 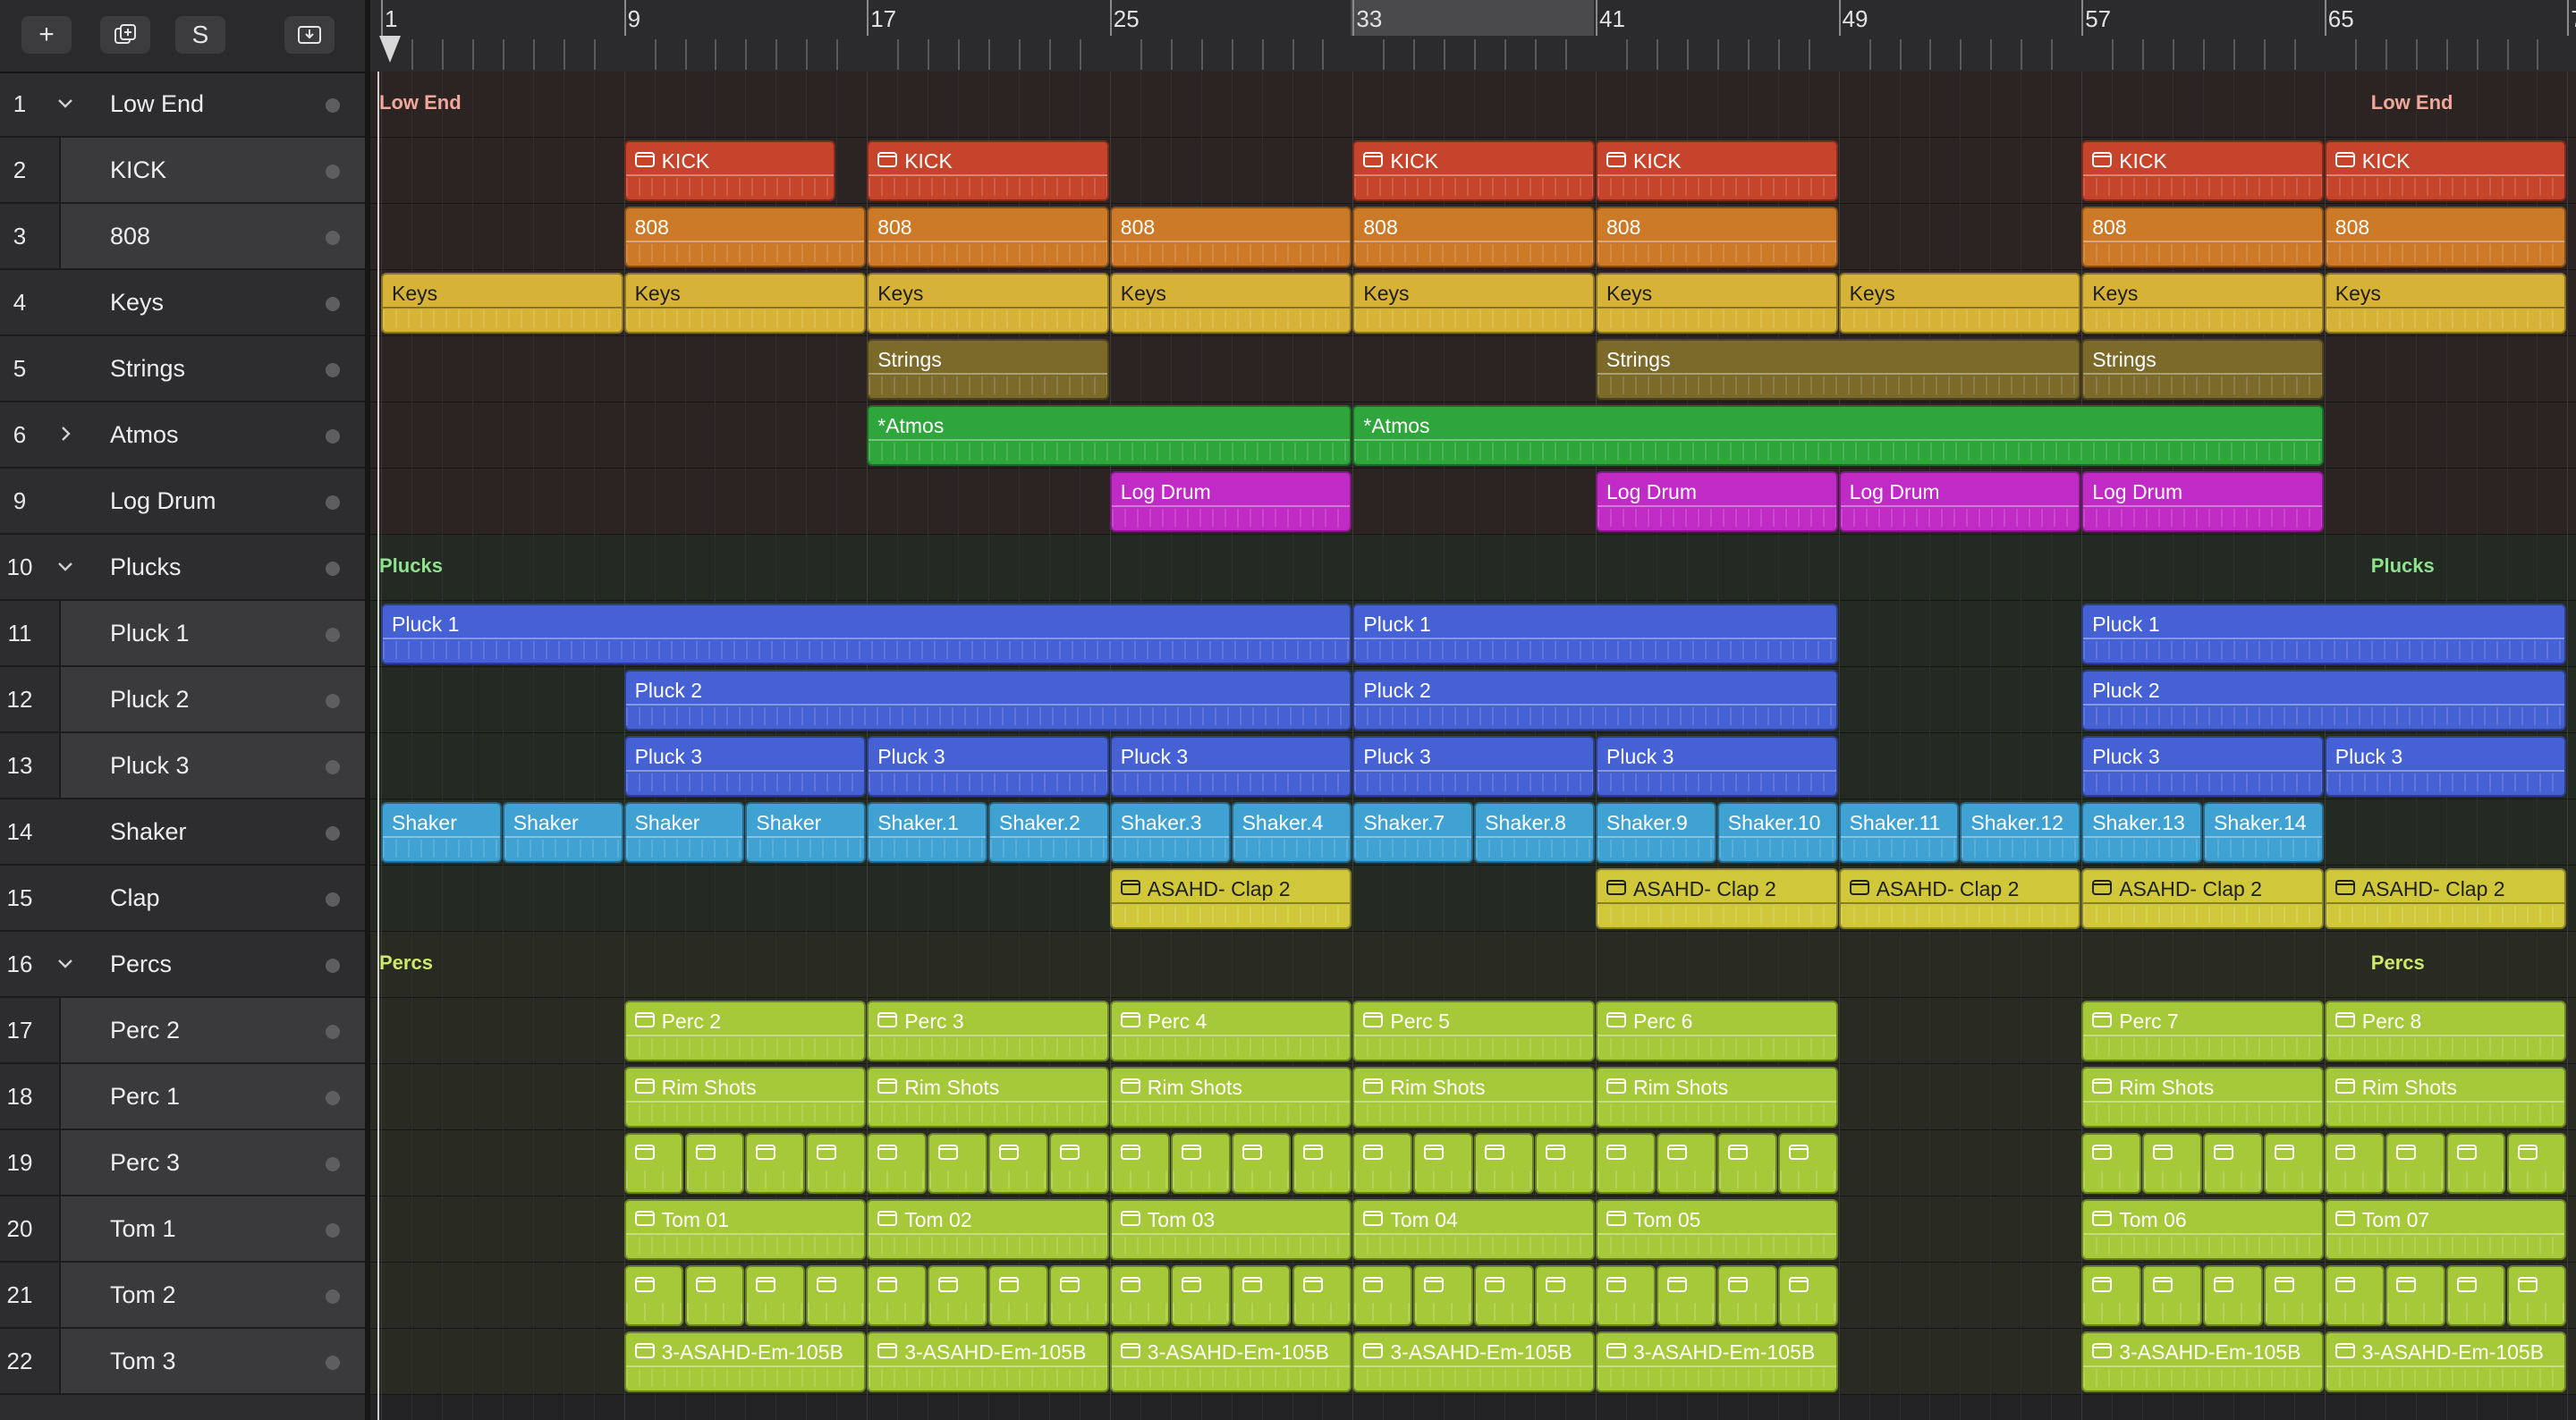 What do you see at coordinates (182, 634) in the screenshot?
I see `track-row: 11 Pluck 1` at bounding box center [182, 634].